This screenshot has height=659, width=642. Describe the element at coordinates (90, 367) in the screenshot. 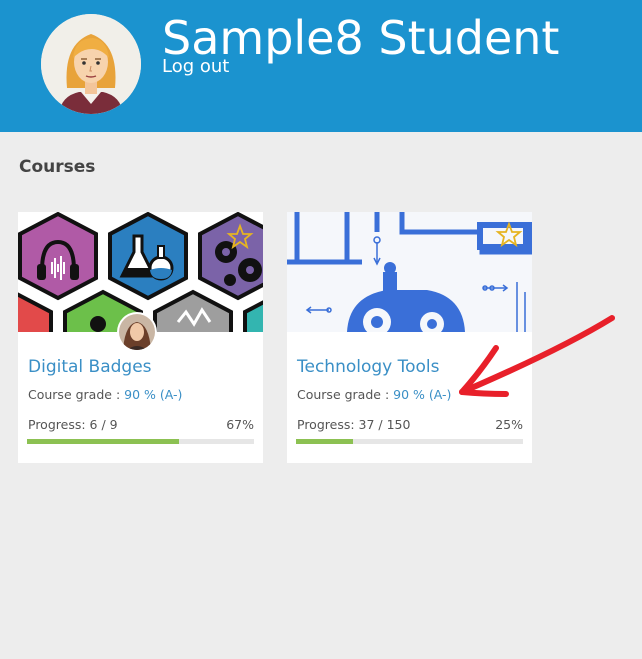

I see `course-title-link: Digital Badges` at that location.